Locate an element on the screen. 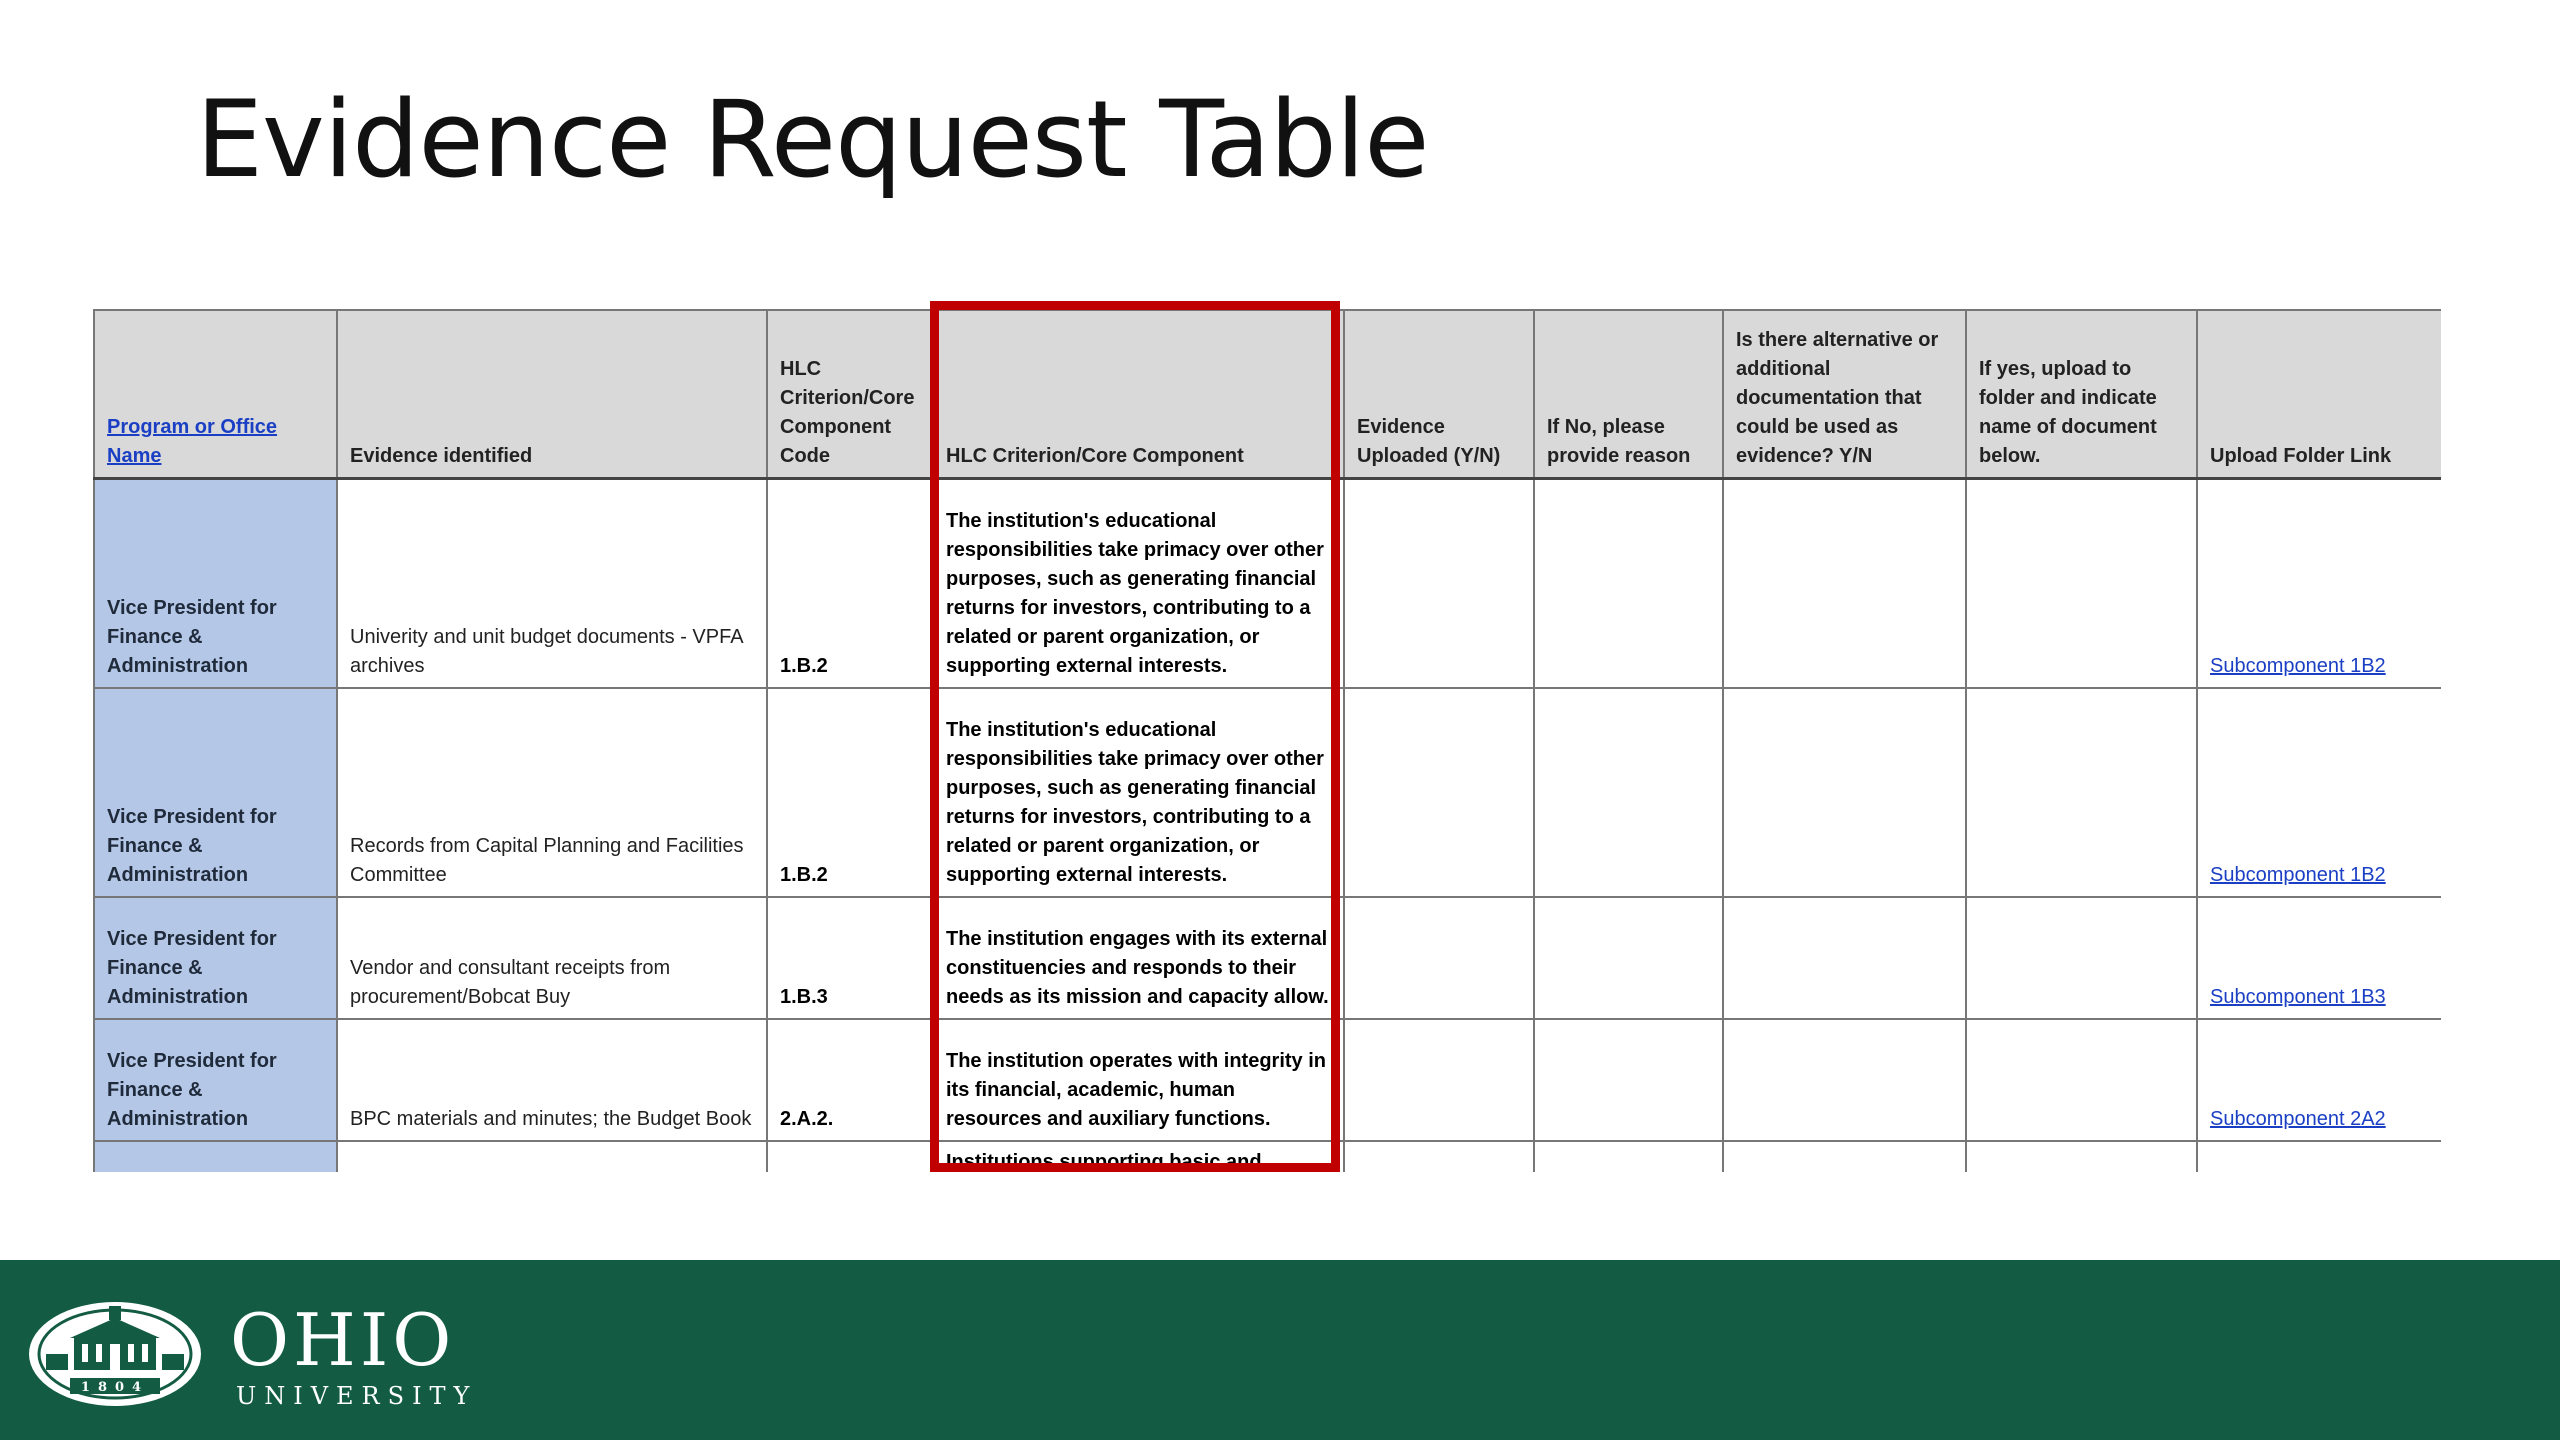 This screenshot has height=1440, width=2560. logo-subtitle: UNIVERSITY is located at coordinates (357, 1396).